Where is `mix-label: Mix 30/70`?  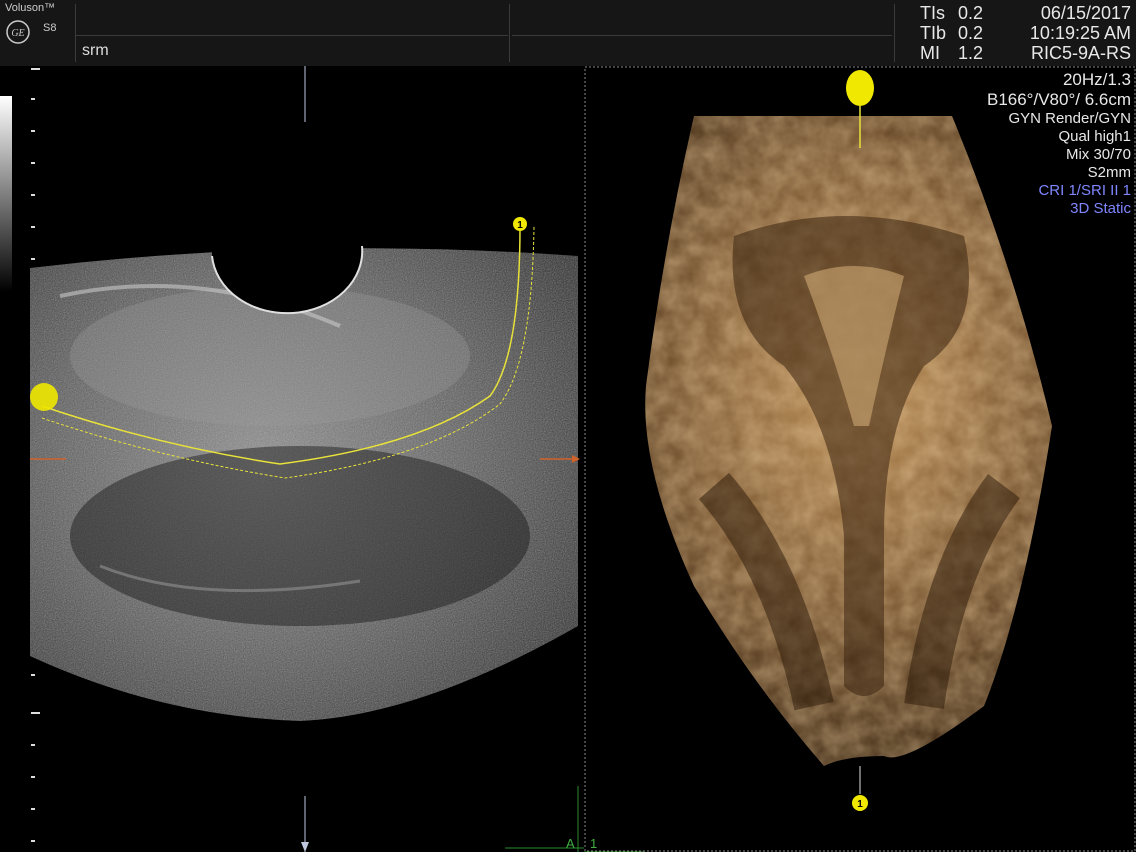
mix-label: Mix 30/70 is located at coordinates (1098, 154).